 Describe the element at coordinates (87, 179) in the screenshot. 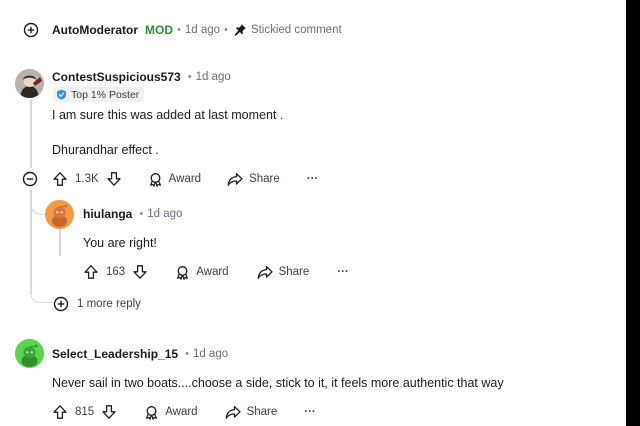

I see `vote-count: 1.3K` at that location.